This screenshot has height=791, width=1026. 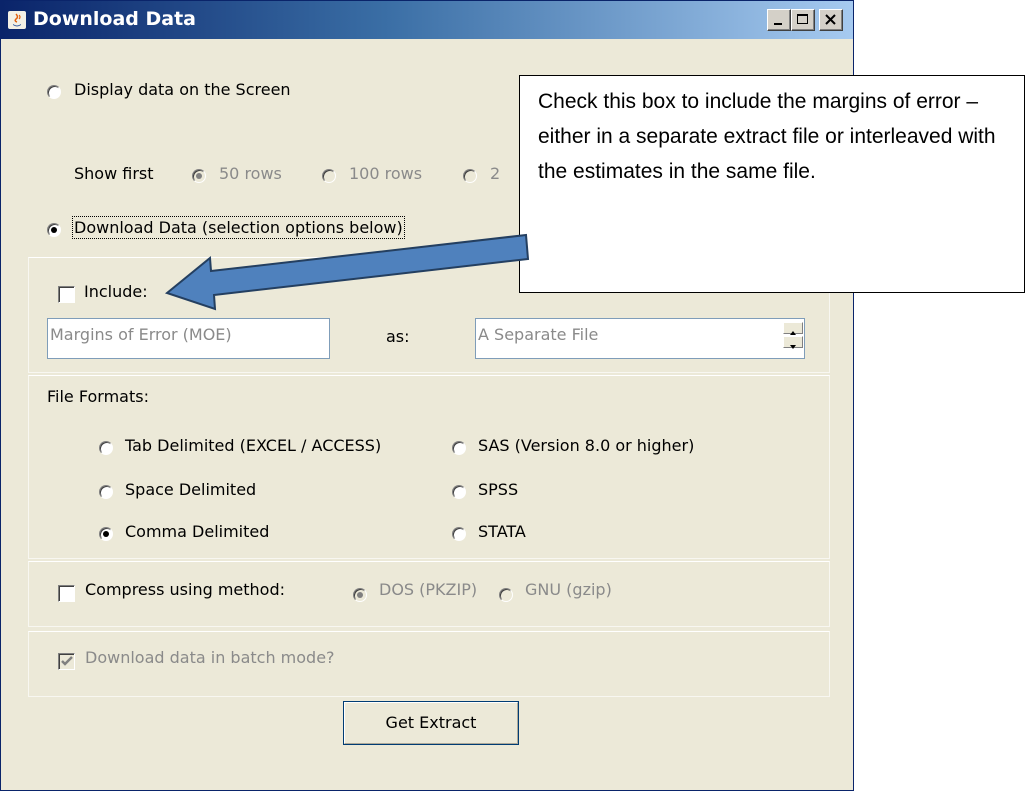 I want to click on annotation-arrow, so click(x=347, y=272).